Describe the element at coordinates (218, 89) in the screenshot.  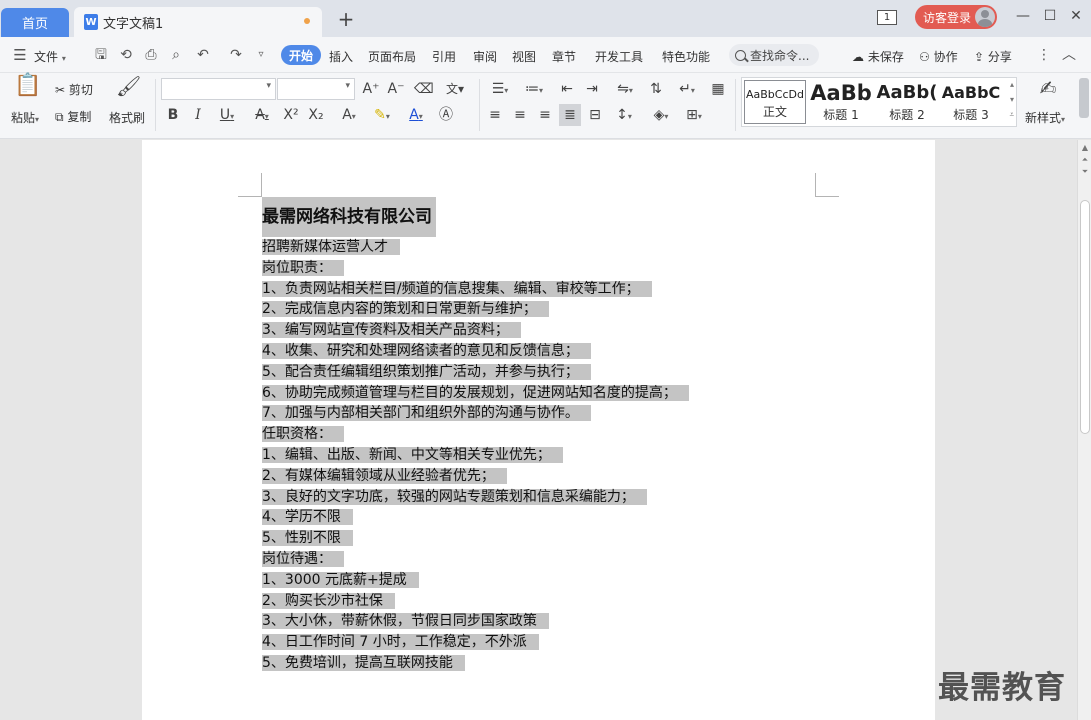
I see `font-name-select` at that location.